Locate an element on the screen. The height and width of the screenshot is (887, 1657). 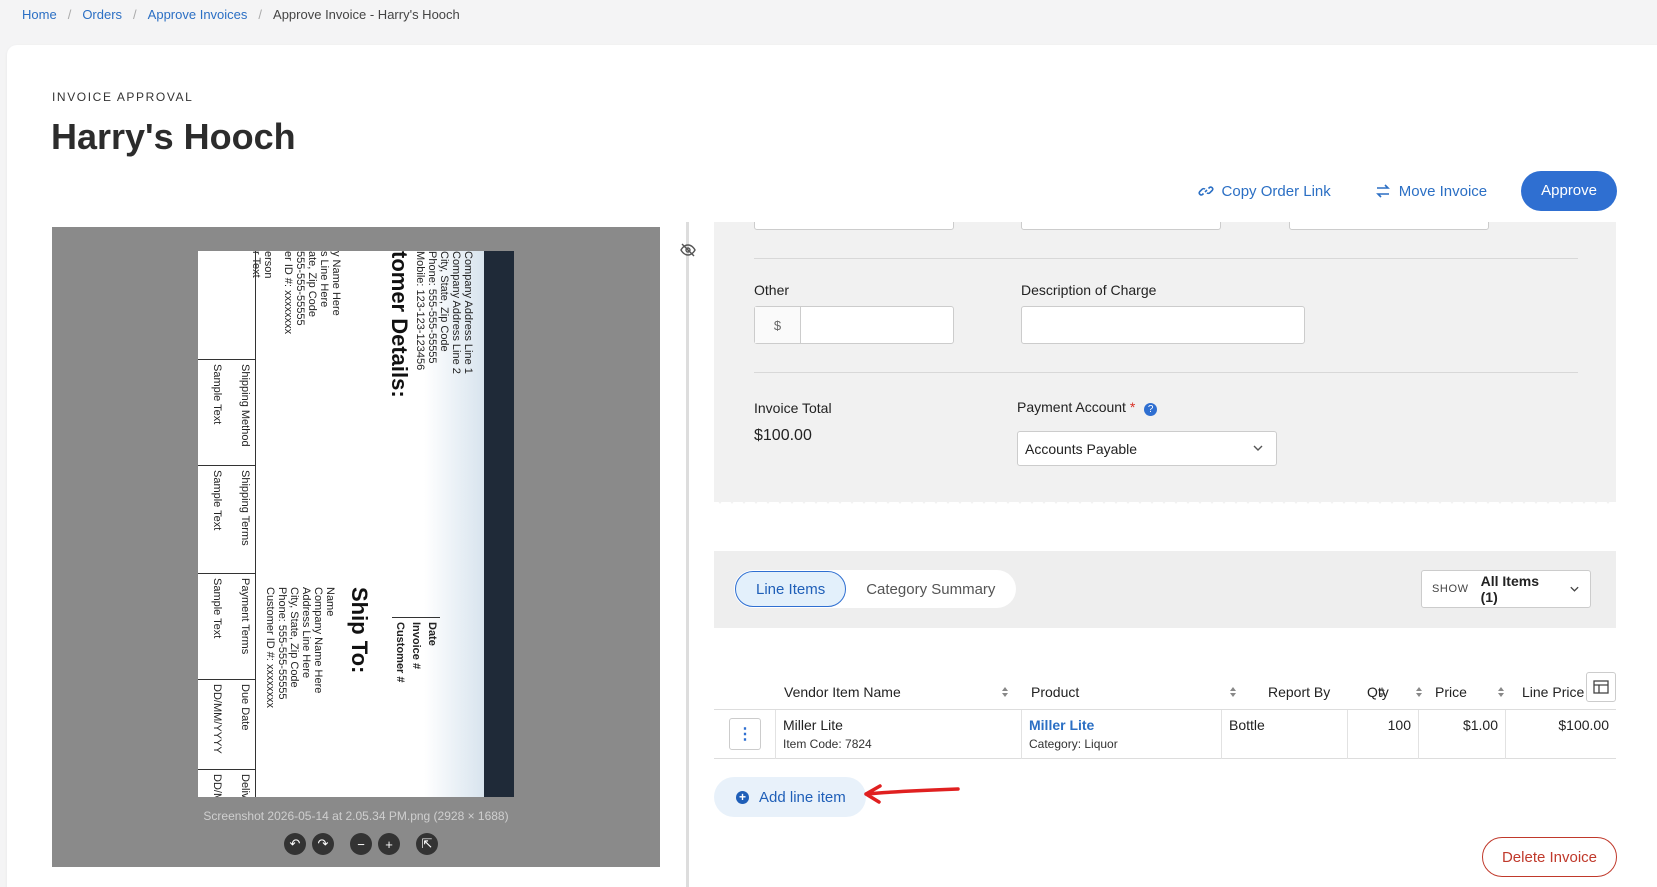
description-label: Description of Charge is located at coordinates (1089, 290).